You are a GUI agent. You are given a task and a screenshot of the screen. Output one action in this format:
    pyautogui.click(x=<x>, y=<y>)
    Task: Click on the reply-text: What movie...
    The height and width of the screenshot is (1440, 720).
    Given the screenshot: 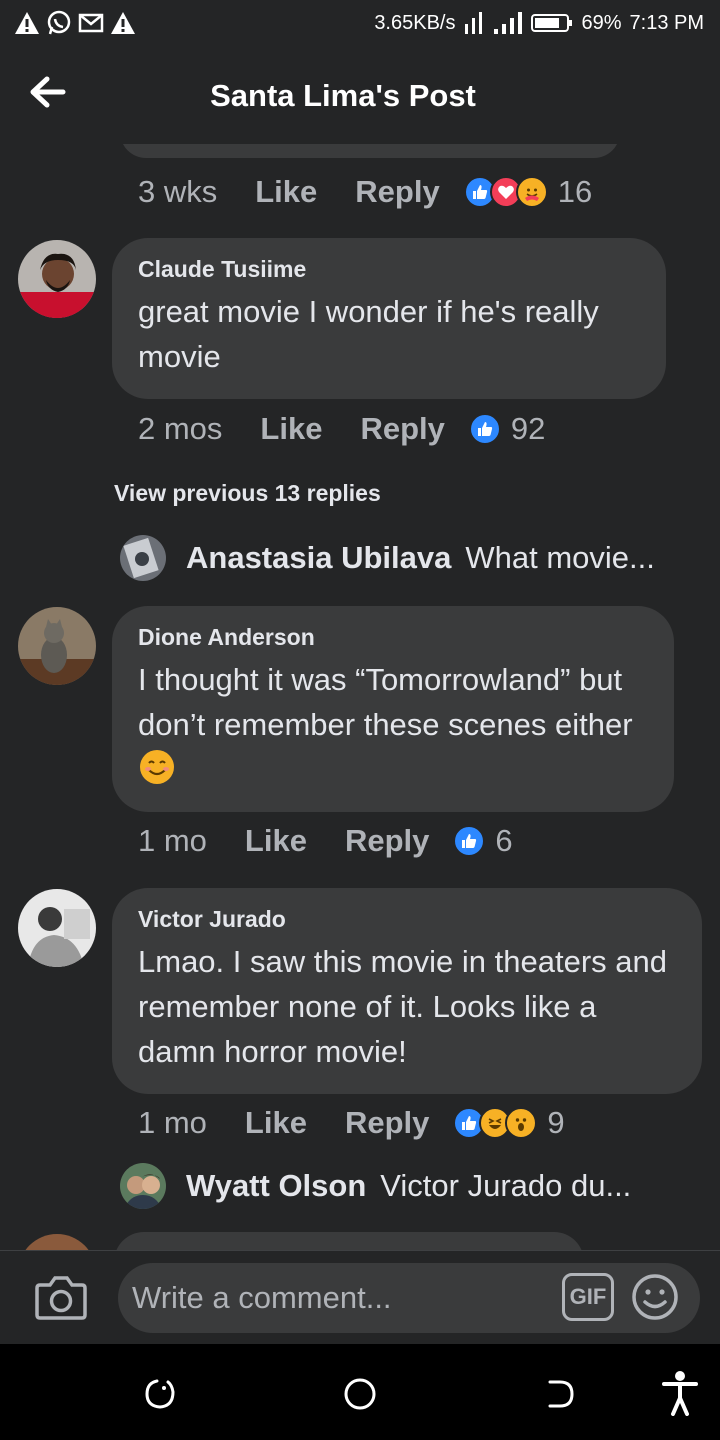 What is the action you would take?
    pyautogui.click(x=560, y=557)
    